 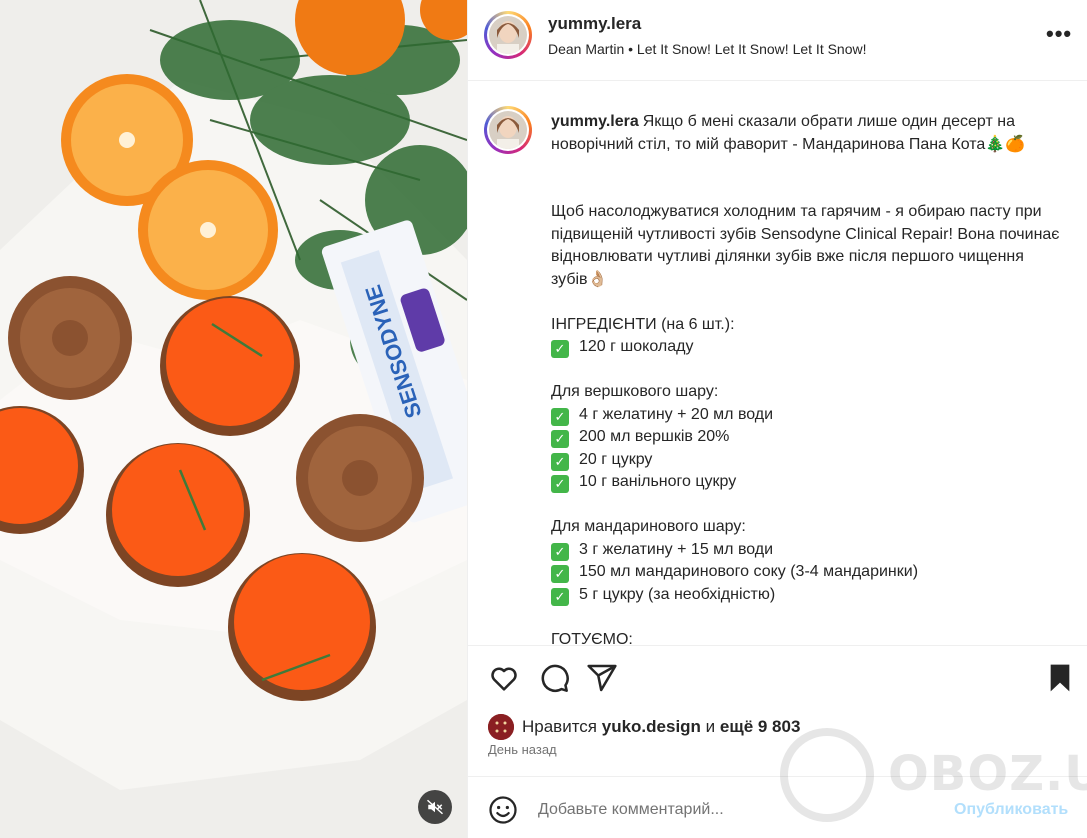 What do you see at coordinates (677, 594) in the screenshot?
I see `caption-line-text: 5 г цукру (за необхідністю)` at bounding box center [677, 594].